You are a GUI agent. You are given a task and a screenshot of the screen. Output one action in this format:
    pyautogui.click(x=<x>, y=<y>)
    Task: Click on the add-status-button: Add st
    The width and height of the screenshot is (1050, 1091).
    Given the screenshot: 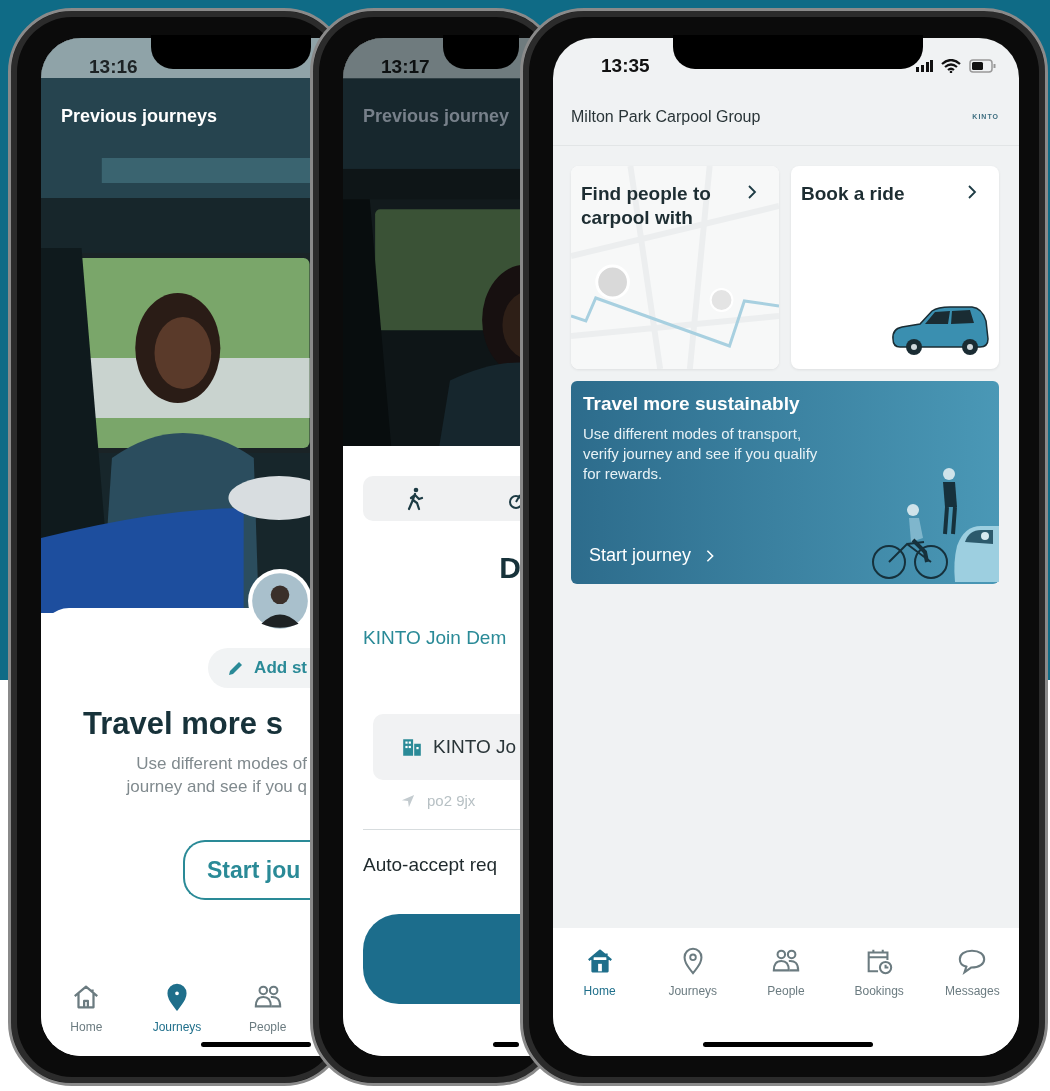 What is the action you would take?
    pyautogui.click(x=260, y=668)
    